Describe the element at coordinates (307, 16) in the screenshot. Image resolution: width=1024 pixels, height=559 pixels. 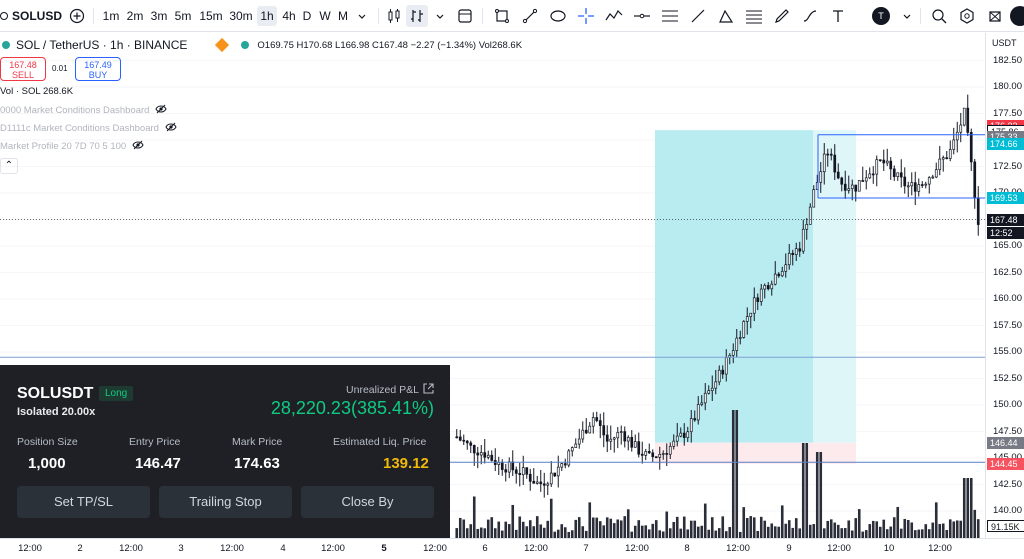
I see `interval-d: D` at that location.